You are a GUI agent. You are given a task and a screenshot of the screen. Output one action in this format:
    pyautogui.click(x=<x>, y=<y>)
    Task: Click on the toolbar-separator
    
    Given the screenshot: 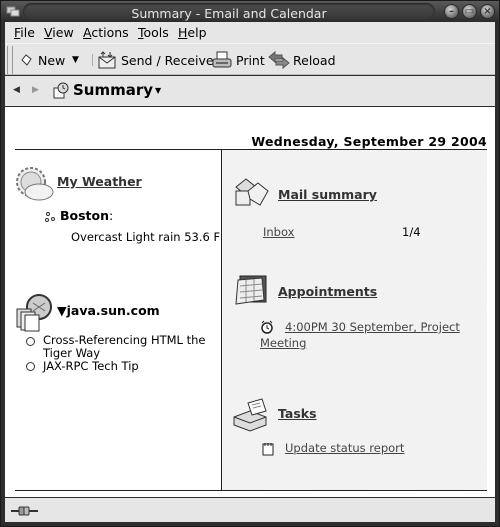 What is the action you would take?
    pyautogui.click(x=92, y=60)
    